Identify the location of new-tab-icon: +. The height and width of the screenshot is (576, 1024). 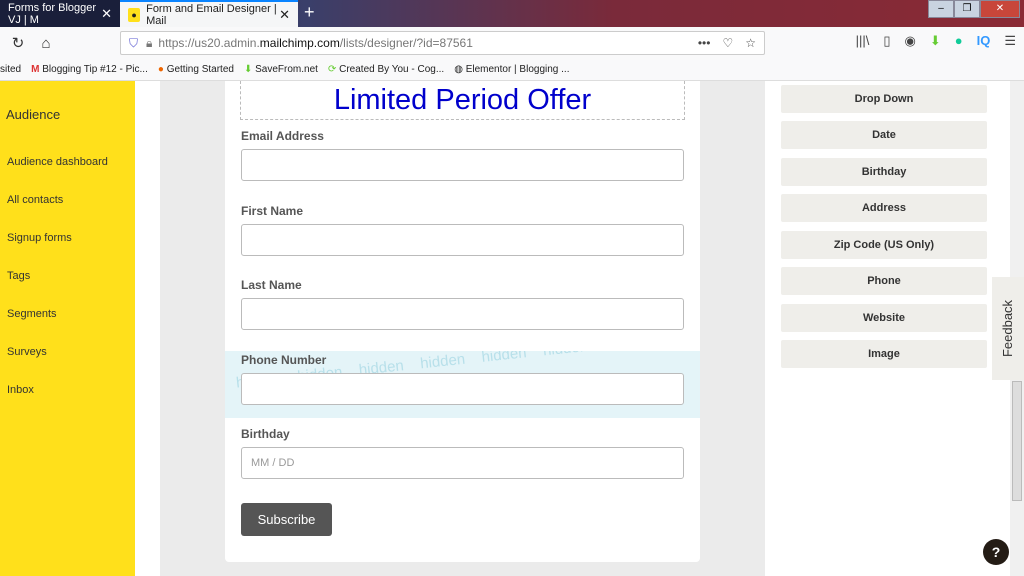
(309, 12).